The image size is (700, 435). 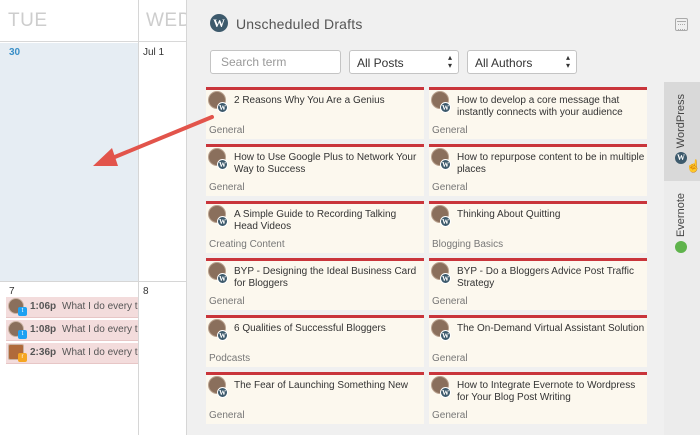 What do you see at coordinates (681, 24) in the screenshot?
I see `calendar-icon` at bounding box center [681, 24].